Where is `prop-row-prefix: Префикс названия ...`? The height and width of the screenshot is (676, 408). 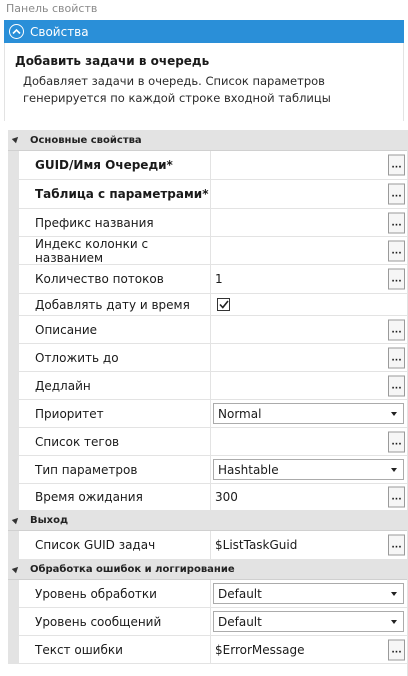 prop-row-prefix: Префикс названия ... is located at coordinates (207, 223).